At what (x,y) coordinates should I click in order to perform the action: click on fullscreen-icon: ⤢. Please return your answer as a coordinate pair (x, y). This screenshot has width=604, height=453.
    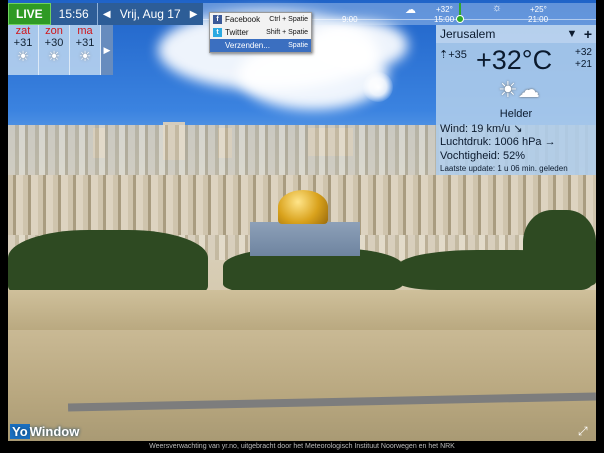
    Looking at the image, I should click on (583, 431).